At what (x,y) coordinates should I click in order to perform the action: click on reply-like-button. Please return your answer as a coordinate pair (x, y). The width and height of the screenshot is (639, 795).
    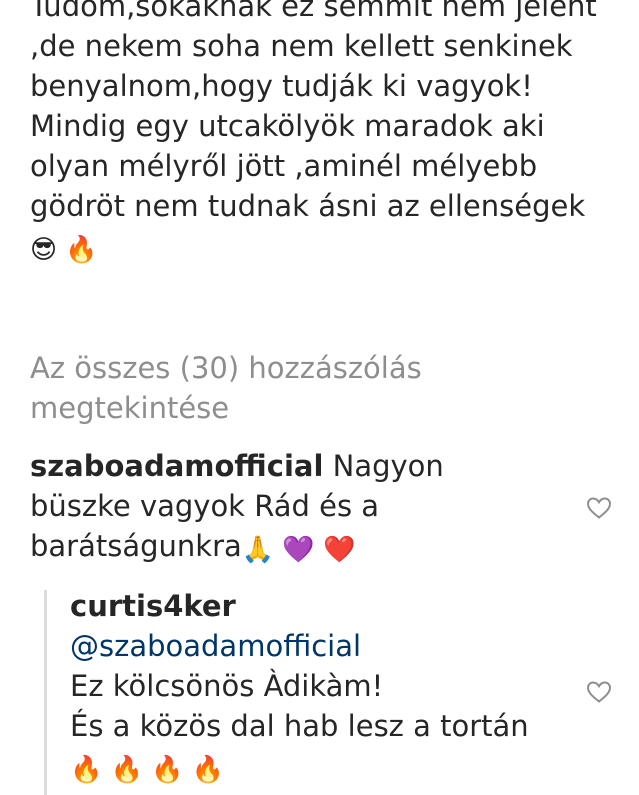
    Looking at the image, I should click on (599, 692).